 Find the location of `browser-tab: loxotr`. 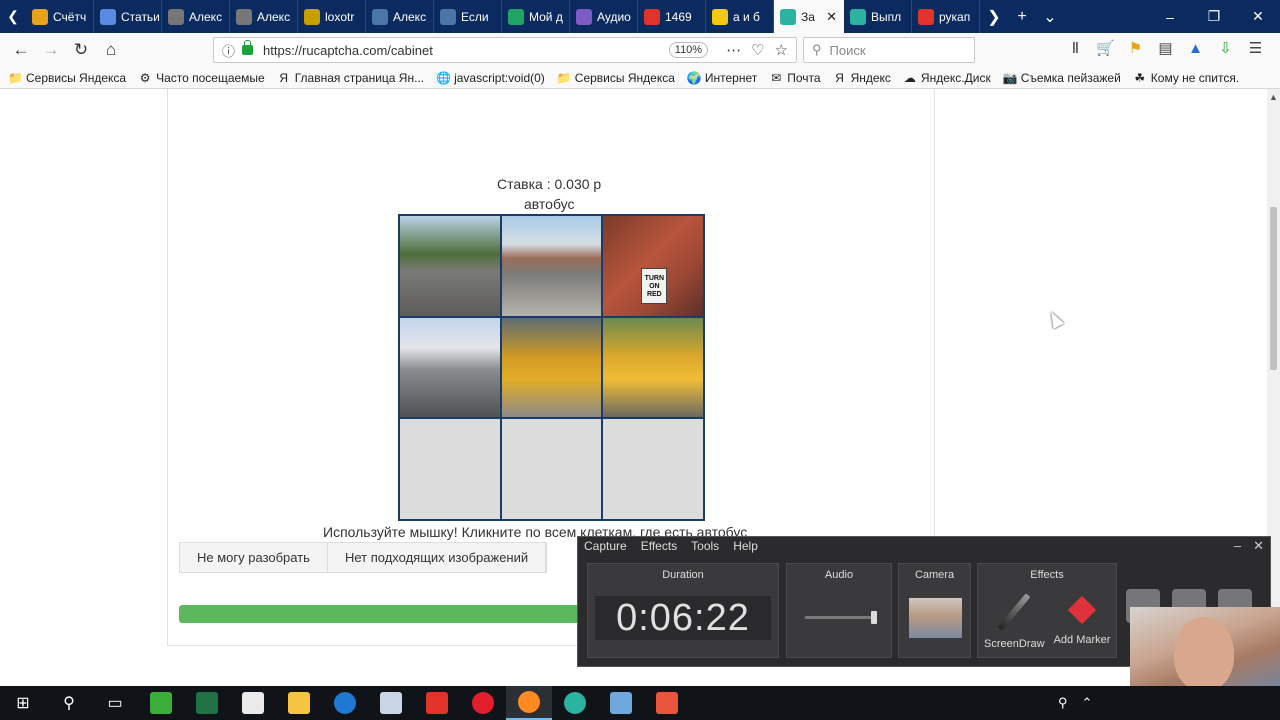

browser-tab: loxotr is located at coordinates (332, 16).